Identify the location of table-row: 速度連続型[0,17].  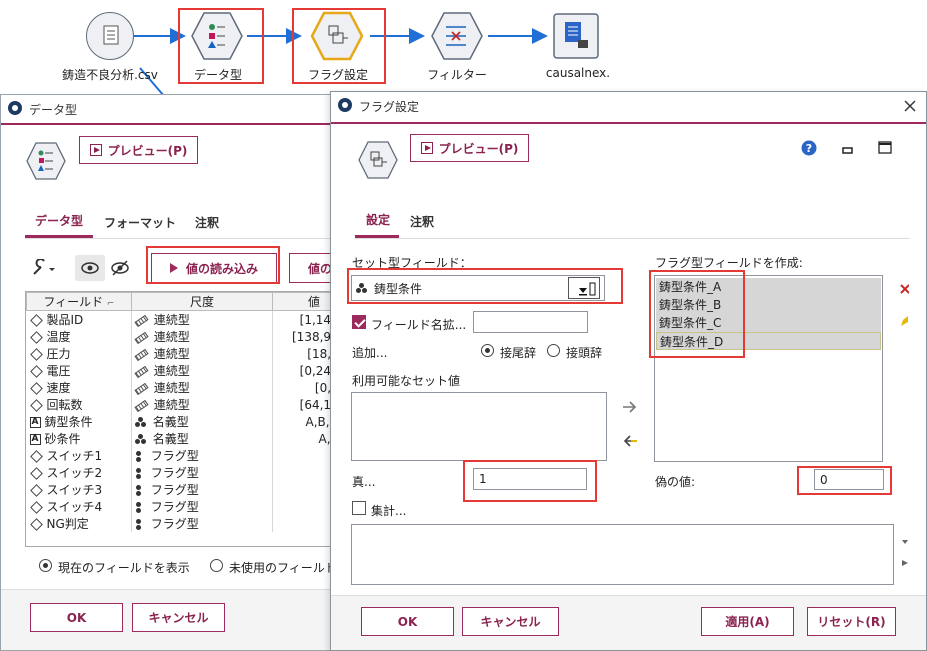
(182, 387).